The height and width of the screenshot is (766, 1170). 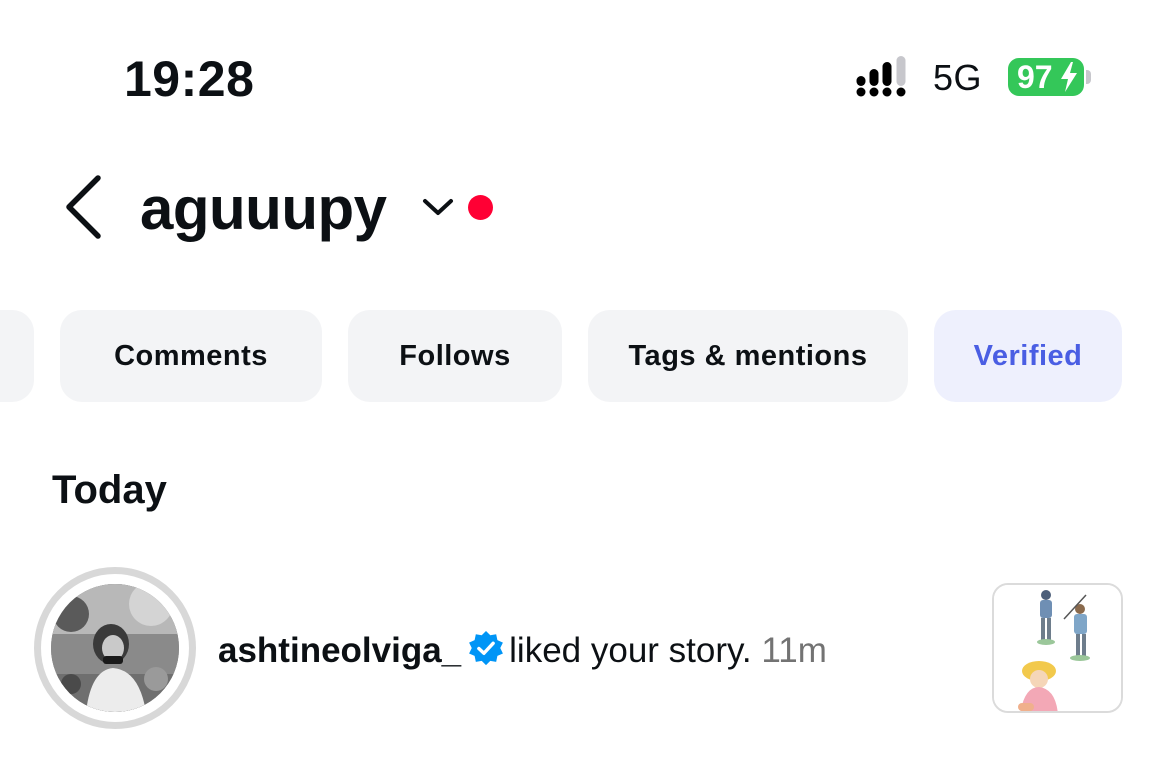 I want to click on avatar-image, so click(x=115, y=648).